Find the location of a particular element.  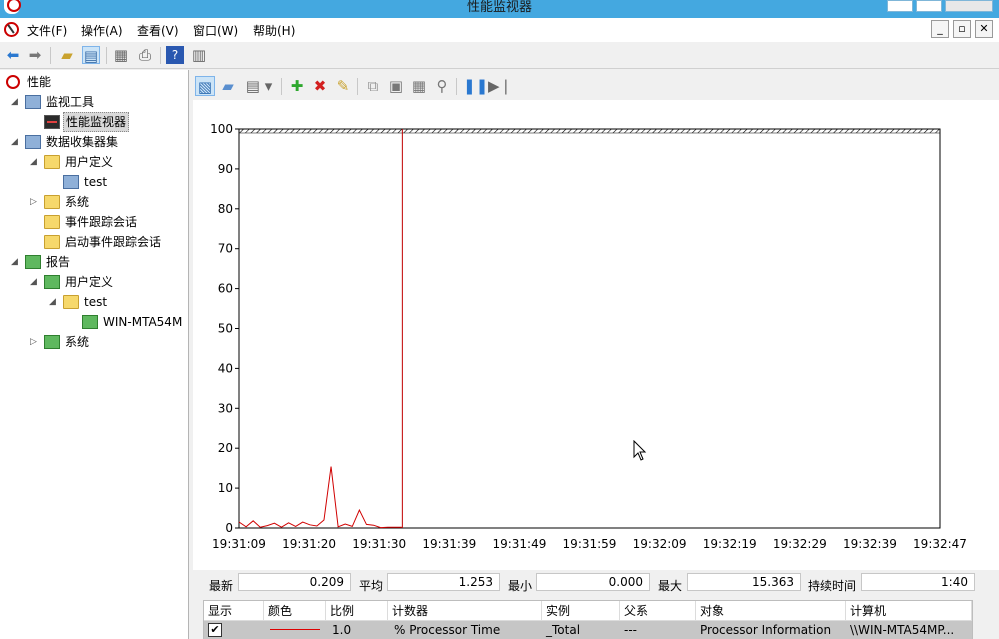

x-tick-label: 19:32:09 is located at coordinates (660, 544).